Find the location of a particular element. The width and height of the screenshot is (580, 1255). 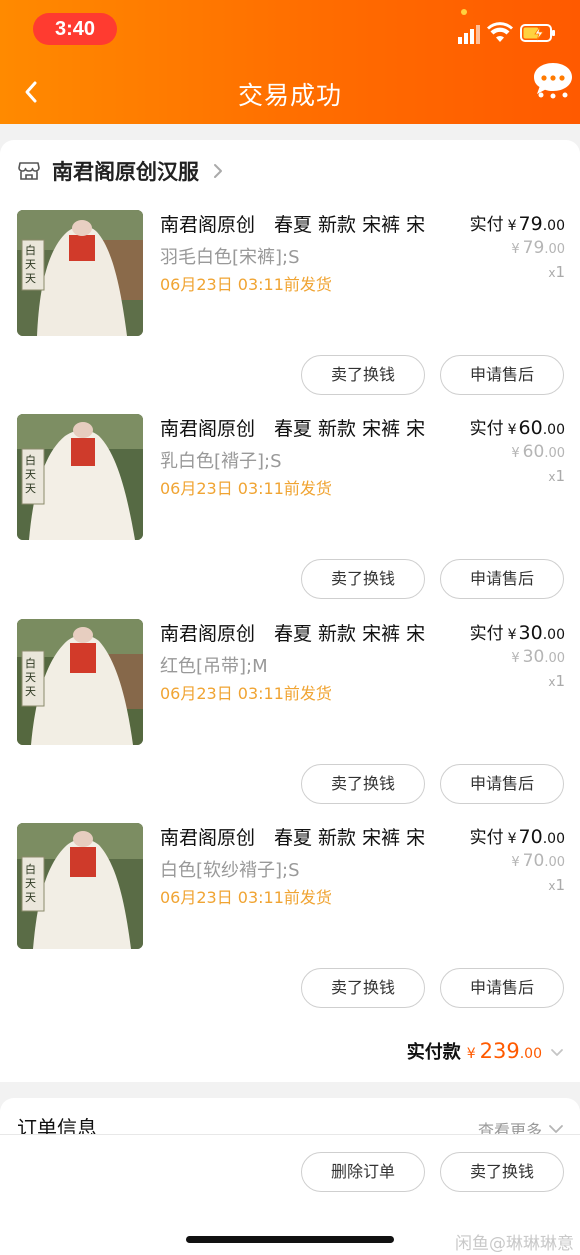

original-price: ¥70.00 is located at coordinates (538, 861).